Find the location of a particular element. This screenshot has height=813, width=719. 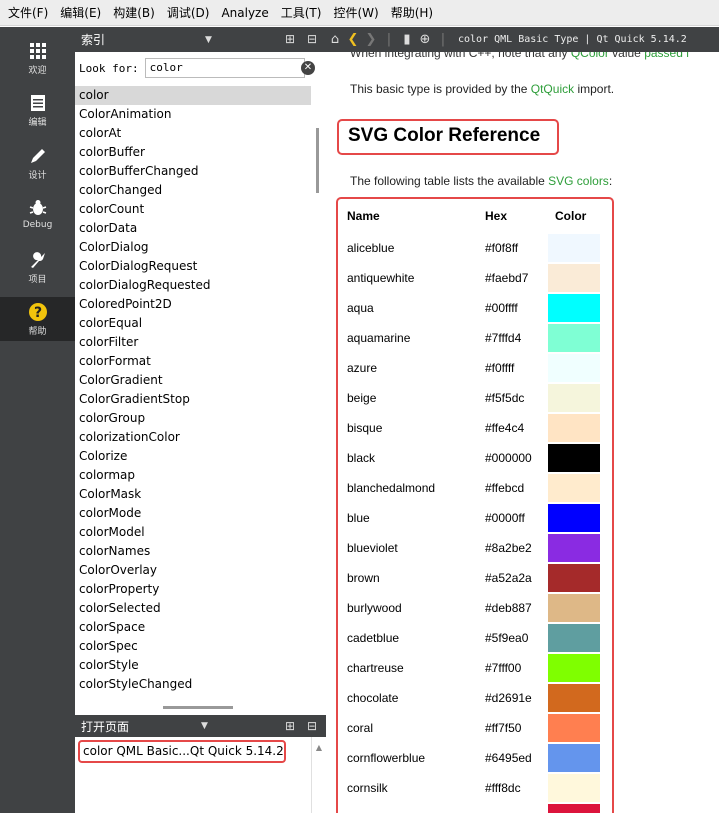

index-item: colormap is located at coordinates (193, 475).